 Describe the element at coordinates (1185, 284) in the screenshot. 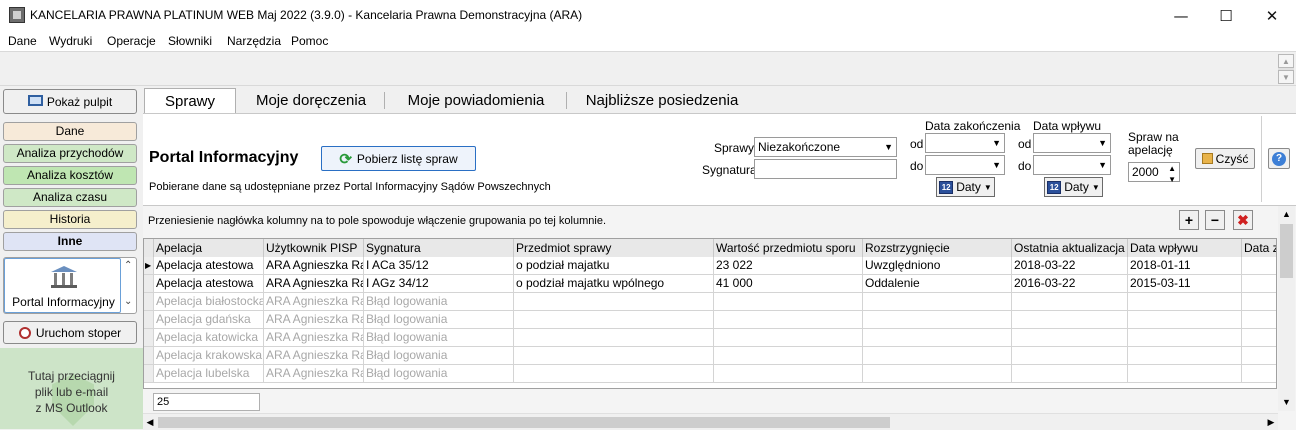

I see `table-cell: 2015-03-11` at that location.